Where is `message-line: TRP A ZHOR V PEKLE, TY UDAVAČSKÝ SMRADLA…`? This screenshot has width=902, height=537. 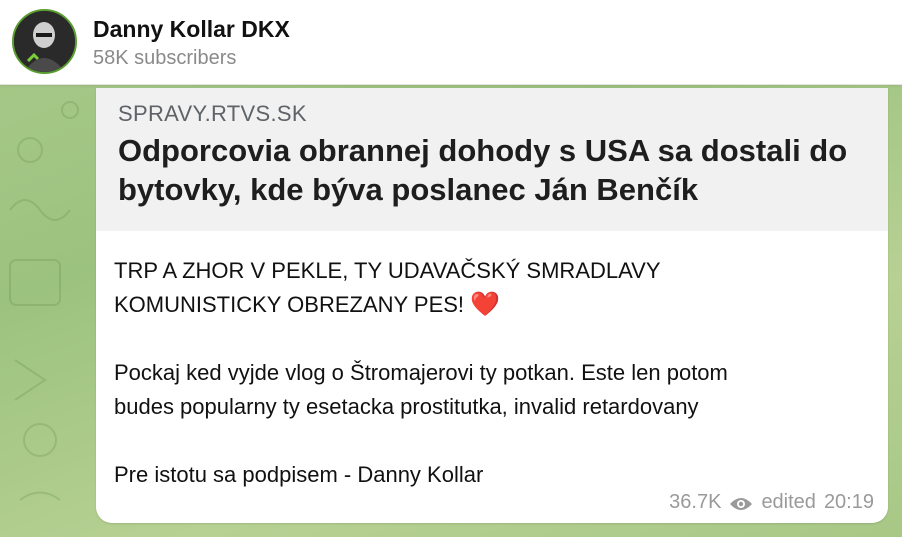 message-line: TRP A ZHOR V PEKLE, TY UDAVAČSKÝ SMRADLA… is located at coordinates (387, 270).